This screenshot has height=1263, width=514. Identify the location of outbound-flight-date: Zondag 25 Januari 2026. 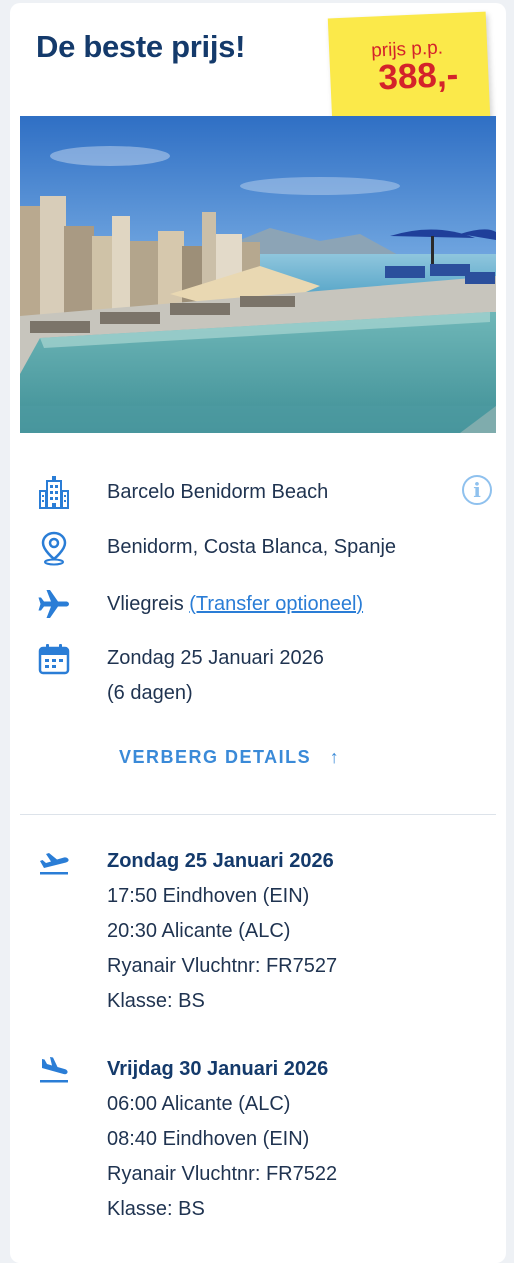
(220, 861).